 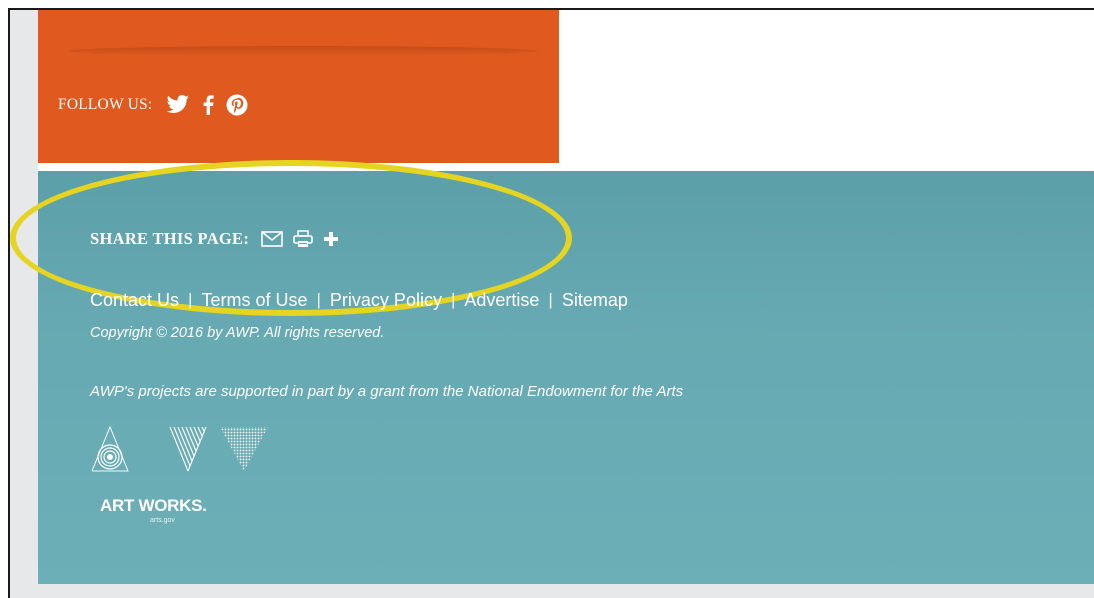 I want to click on advertise-link: Advertise, so click(x=501, y=300).